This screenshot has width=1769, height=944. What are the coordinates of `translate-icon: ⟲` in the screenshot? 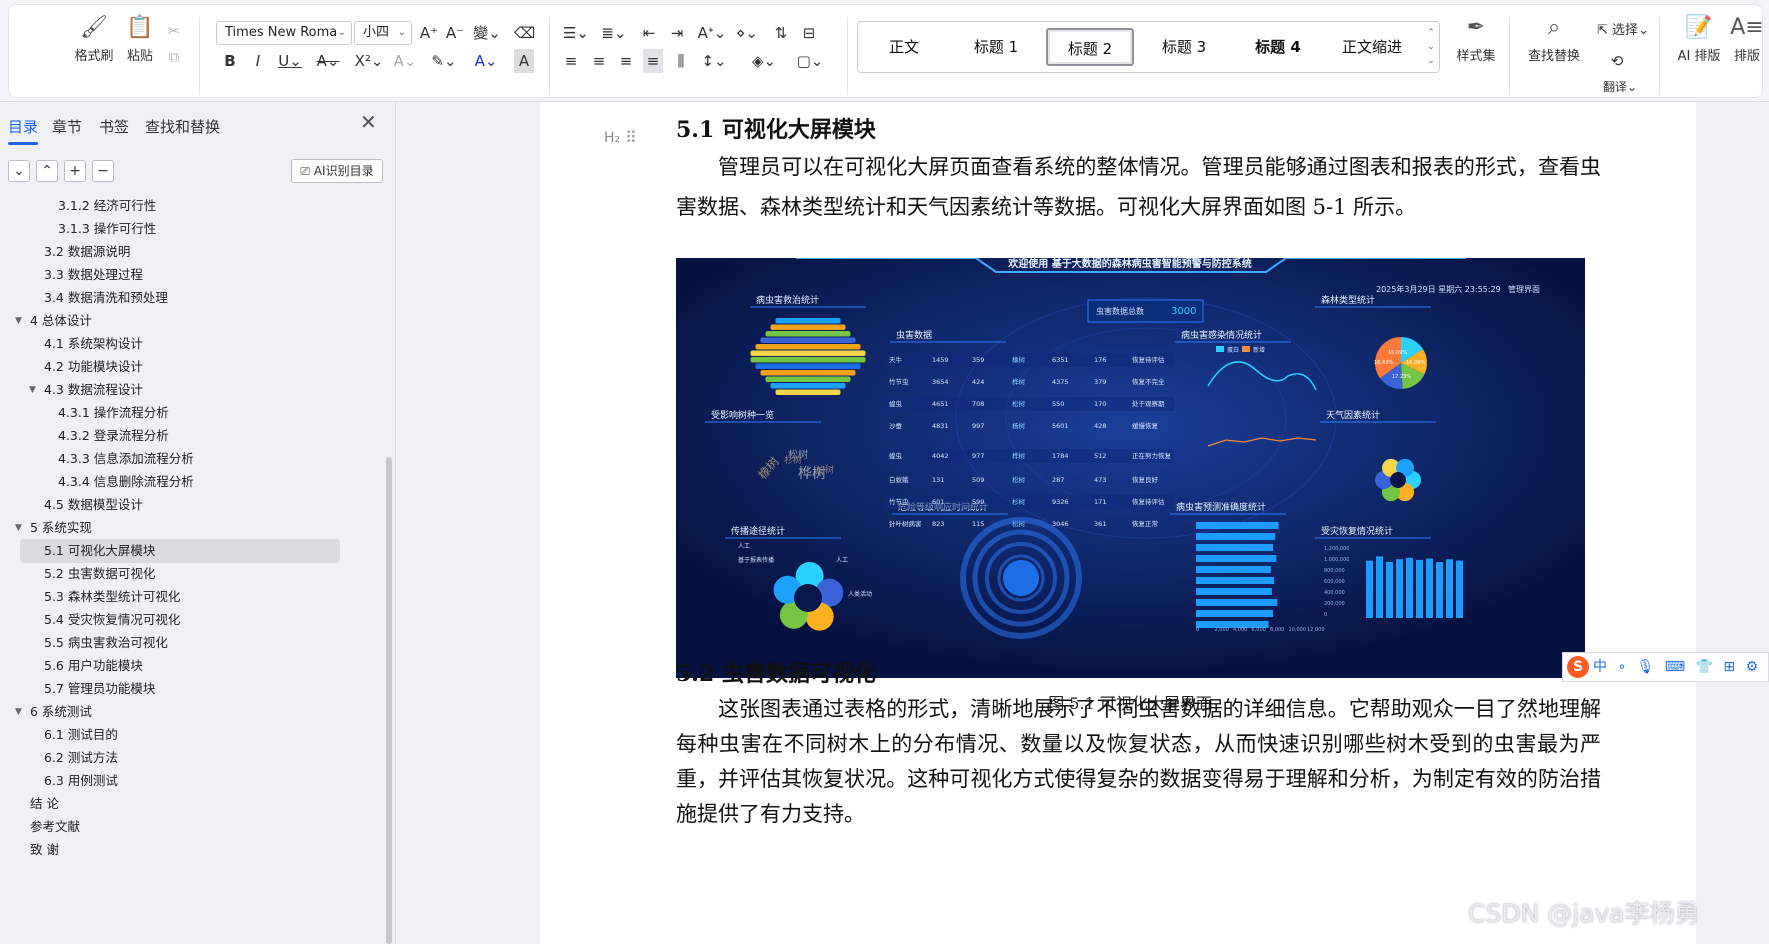 It's located at (1617, 61).